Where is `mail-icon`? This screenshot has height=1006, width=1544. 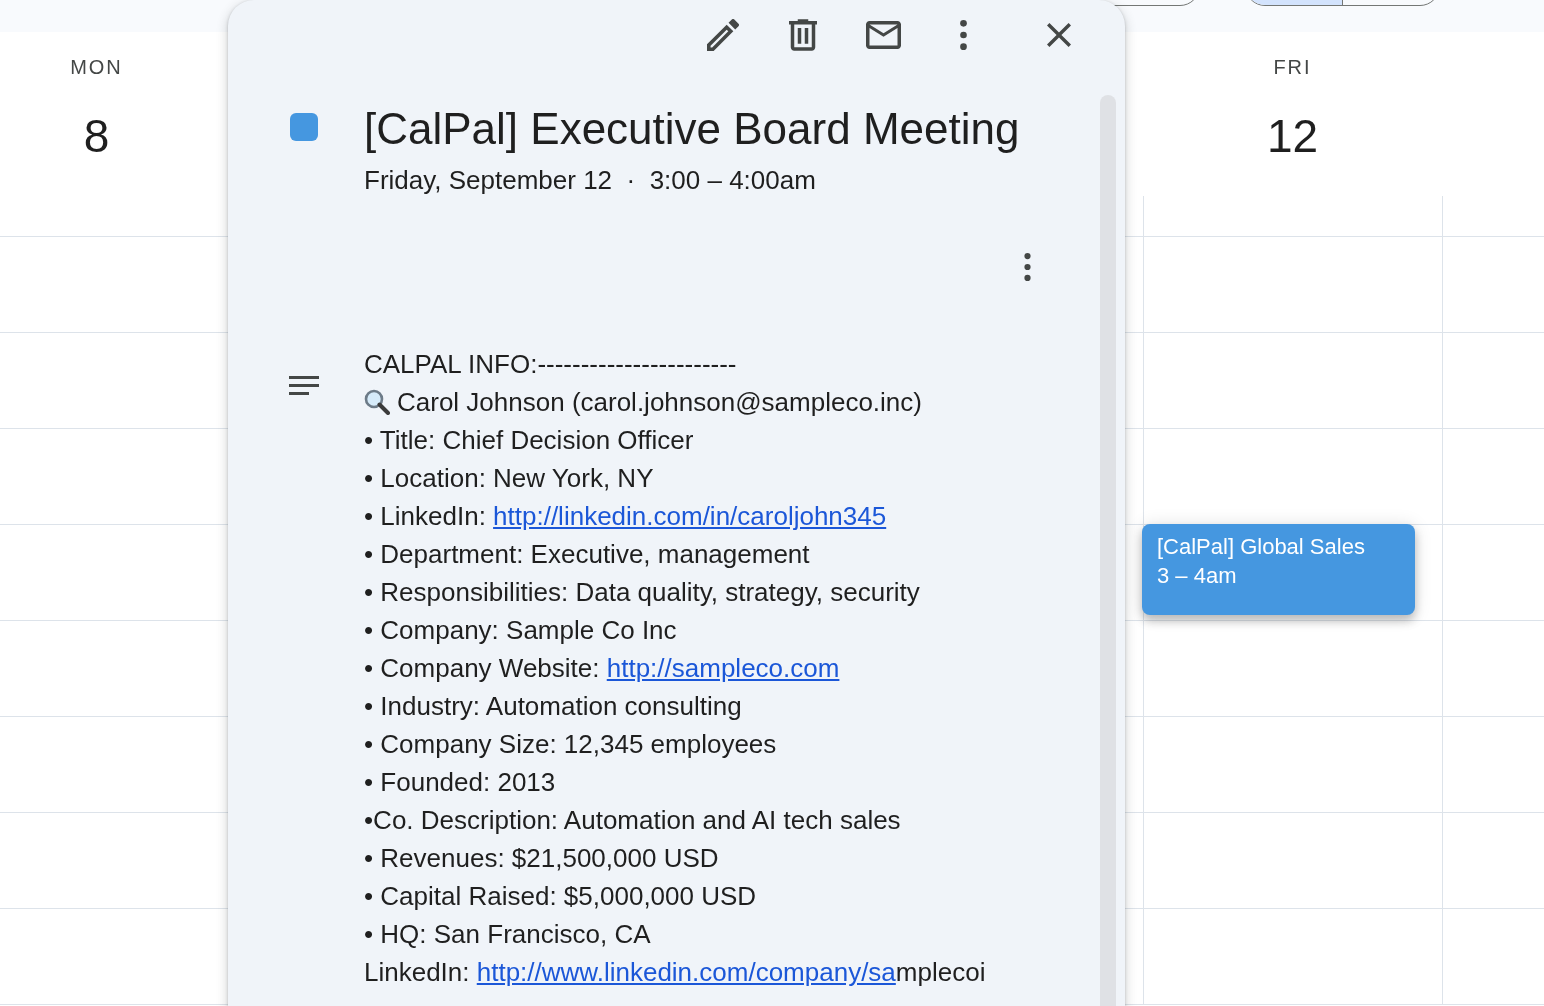 mail-icon is located at coordinates (883, 35).